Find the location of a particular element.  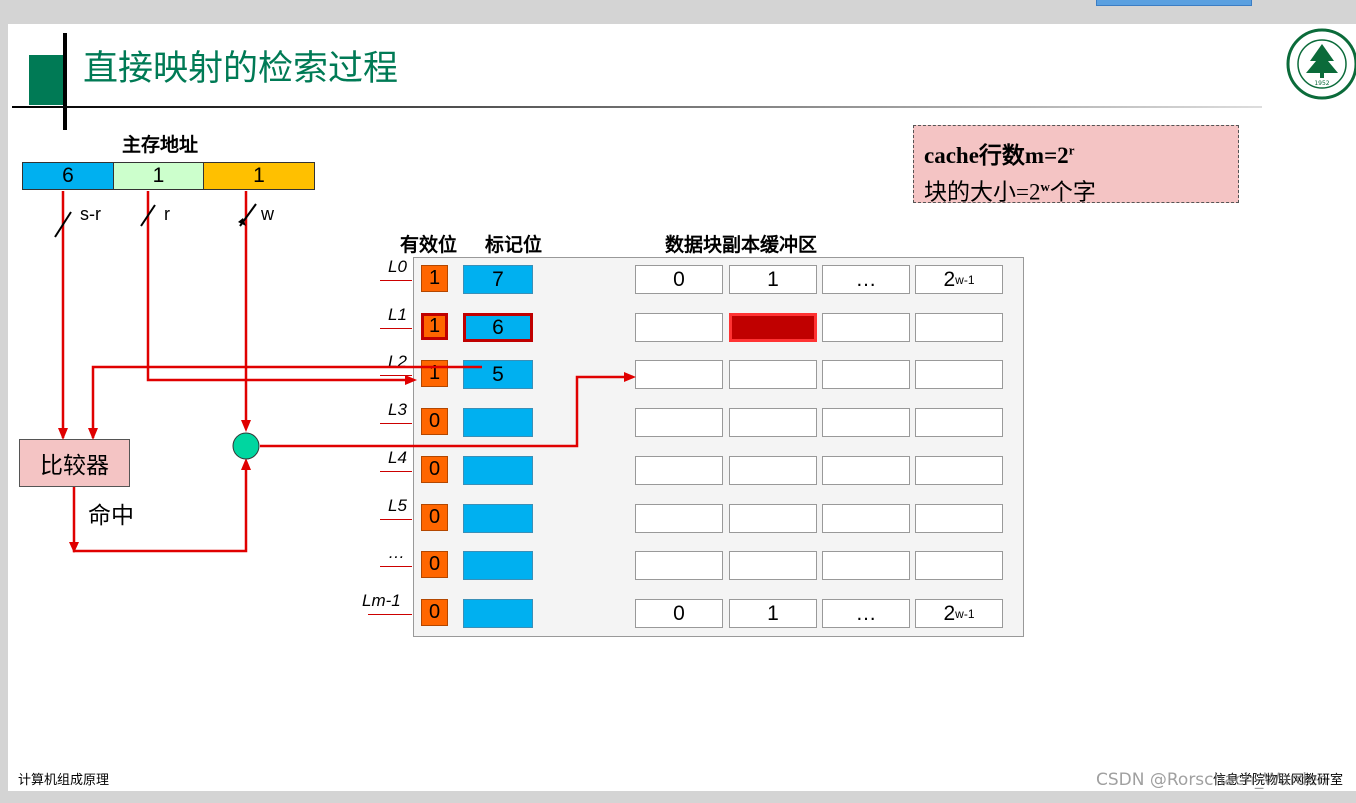

footer-course: 计算机组成原理 is located at coordinates (64, 780).